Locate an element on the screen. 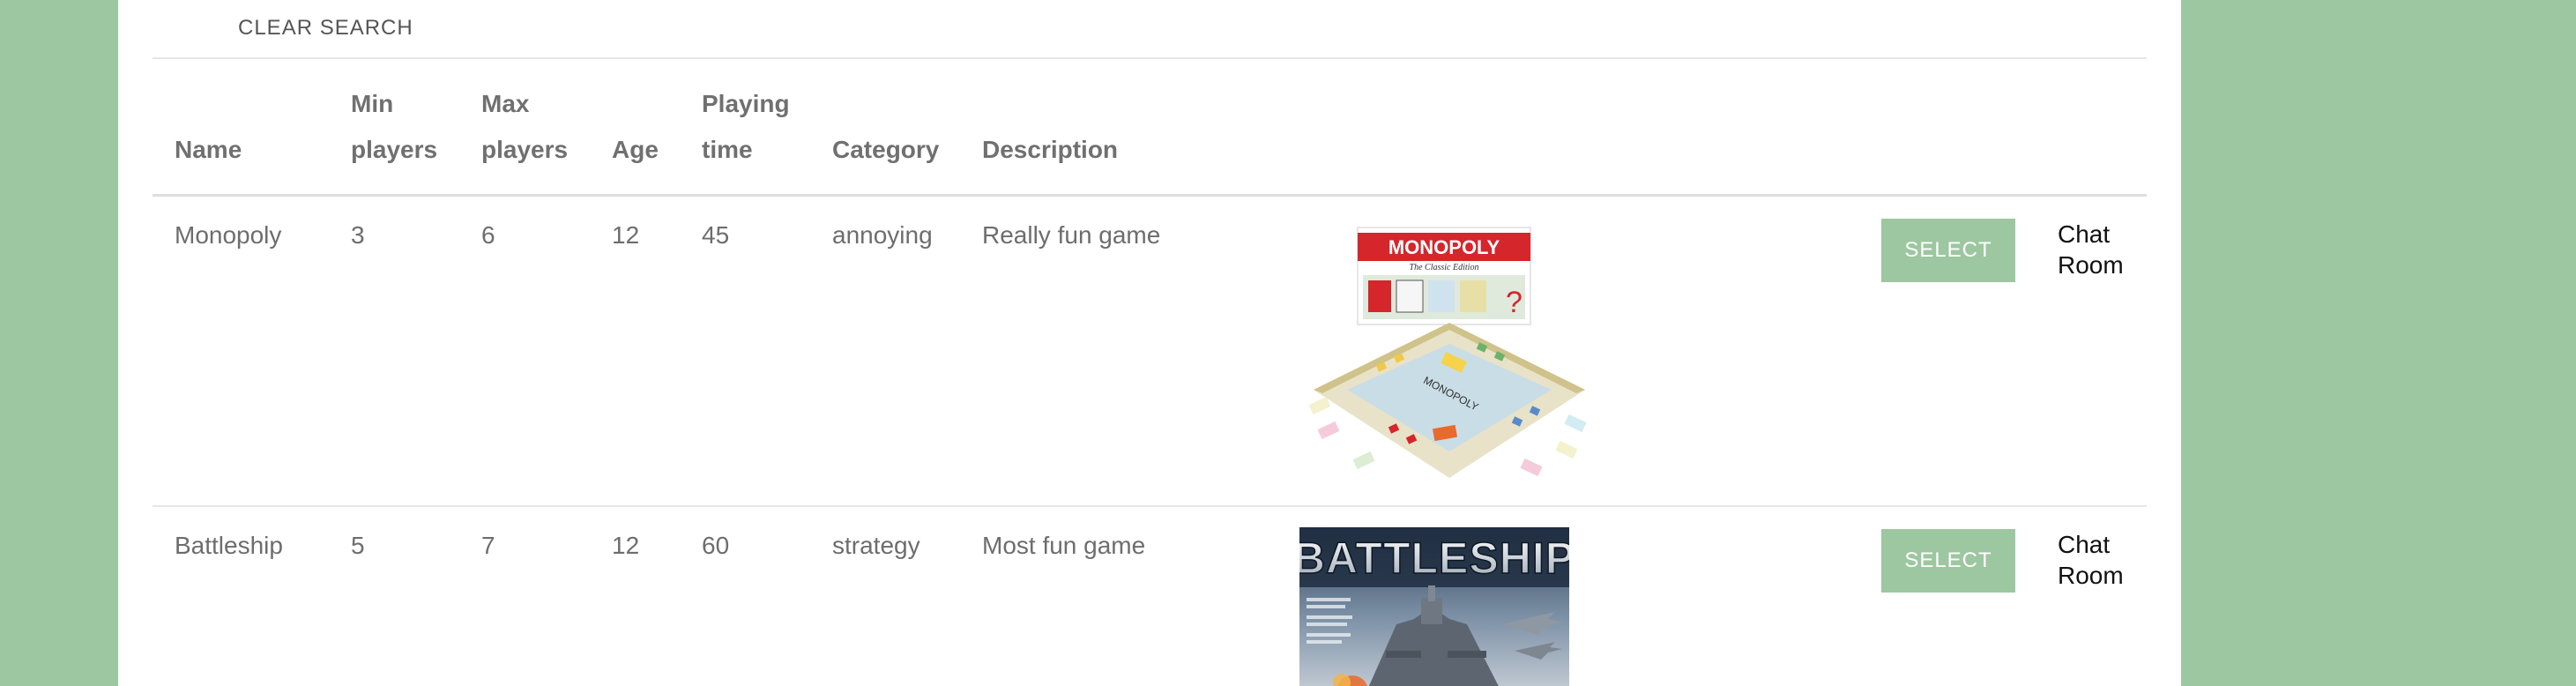  header-playing-time-line1: Playing is located at coordinates (746, 104).